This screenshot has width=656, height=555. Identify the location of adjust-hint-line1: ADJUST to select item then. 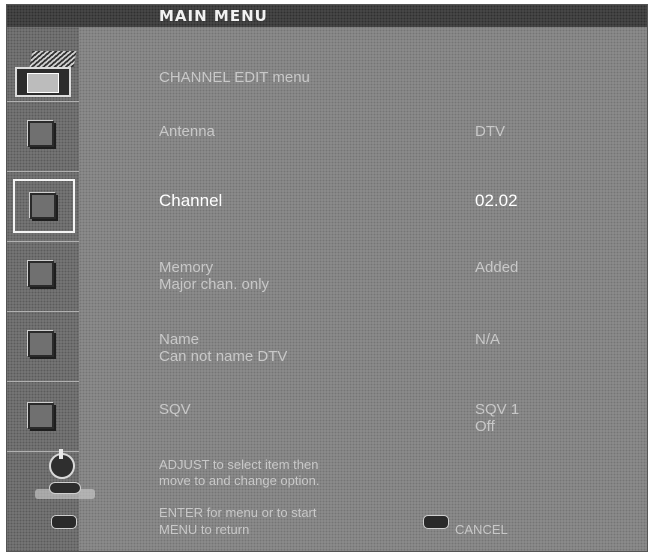
(239, 464).